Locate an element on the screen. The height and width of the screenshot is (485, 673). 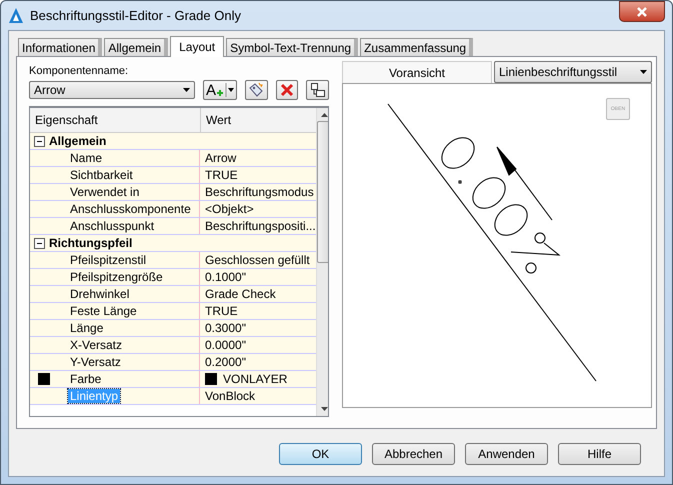
window-title: Beschriftungsstil-Editor - Grade Only is located at coordinates (136, 15).